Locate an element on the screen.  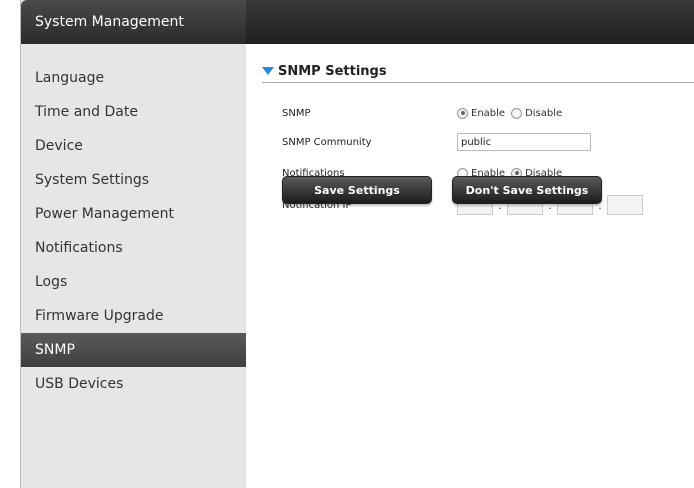
sidebar-item-device: Device is located at coordinates (133, 146).